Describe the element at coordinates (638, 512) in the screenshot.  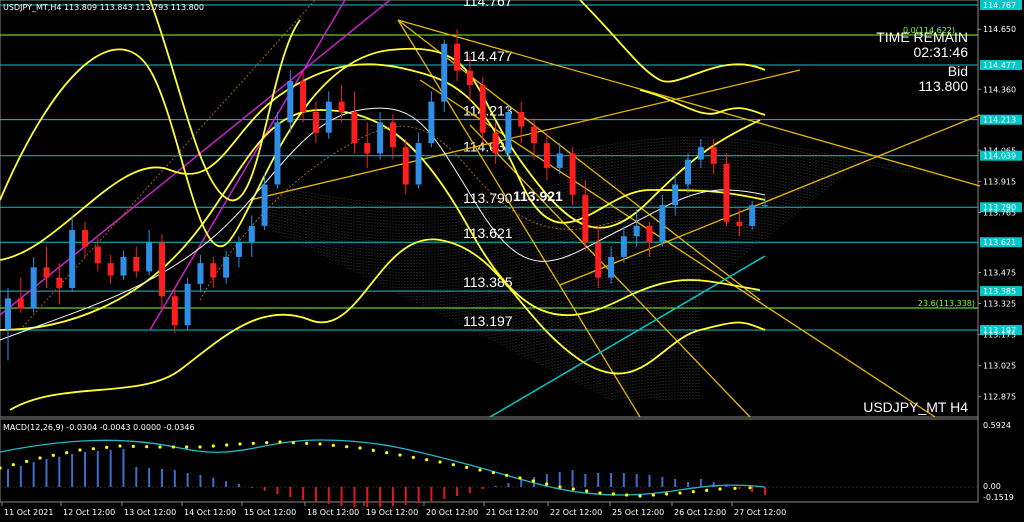
I see `time-label-10: 25 Oct 12:00` at that location.